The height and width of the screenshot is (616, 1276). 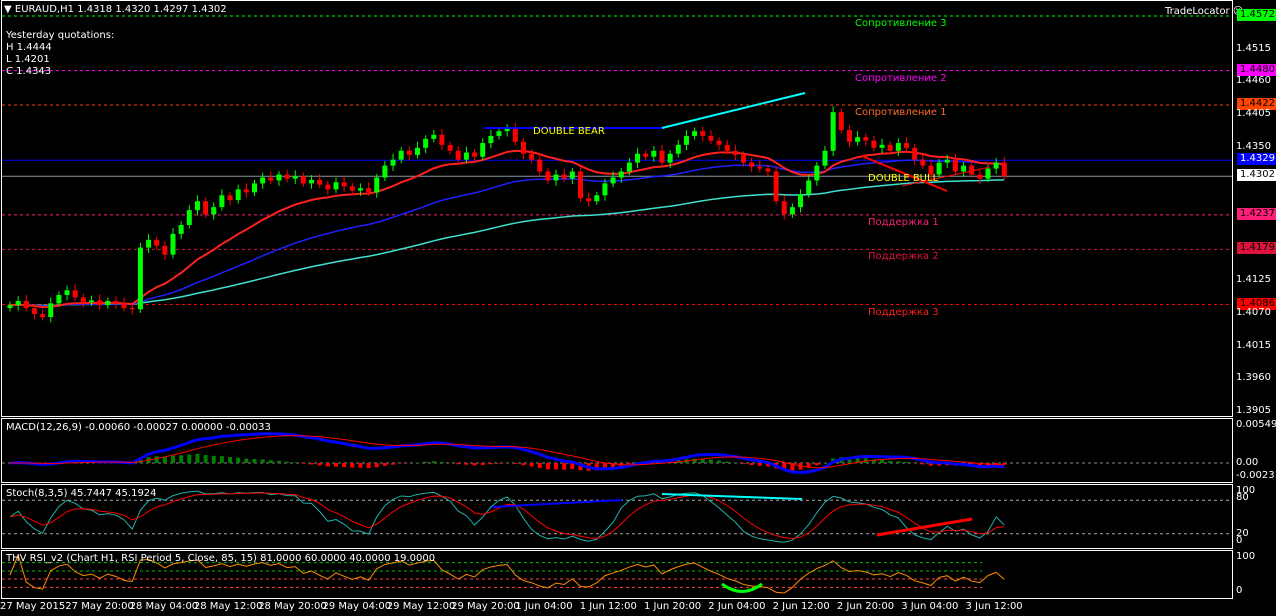 What do you see at coordinates (292, 606) in the screenshot?
I see `time-axis-label: 28 May 20:00` at bounding box center [292, 606].